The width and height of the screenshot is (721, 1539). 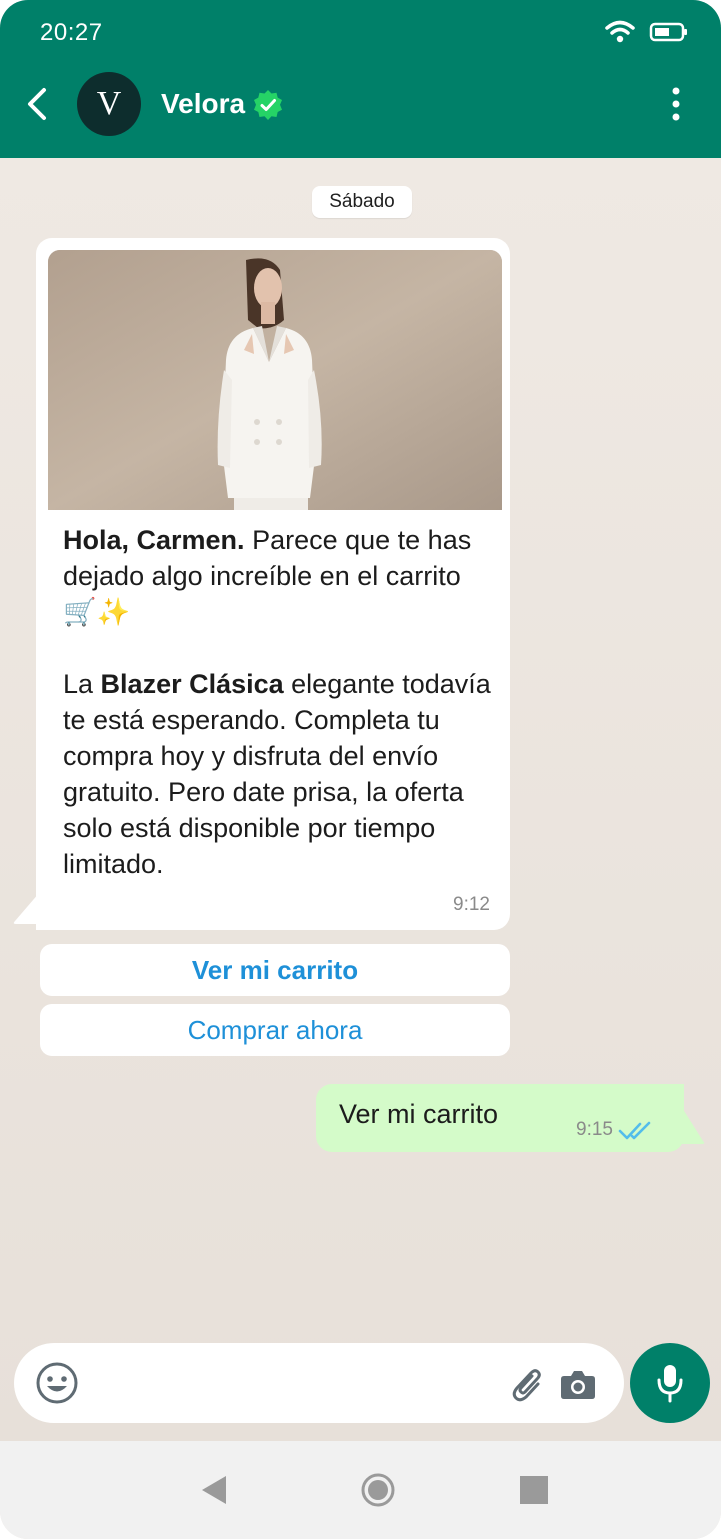 I want to click on nav-back-icon, so click(x=214, y=1490).